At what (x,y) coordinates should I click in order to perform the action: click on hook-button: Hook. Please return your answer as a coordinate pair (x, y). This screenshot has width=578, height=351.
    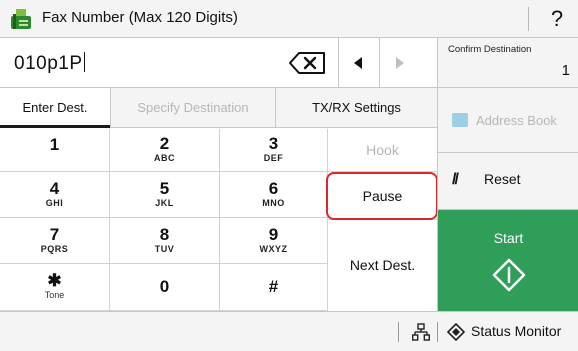
    Looking at the image, I should click on (382, 150).